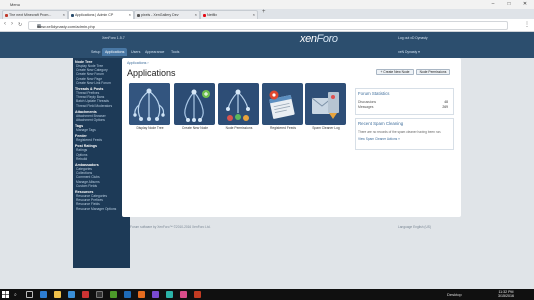 Image resolution: width=534 pixels, height=300 pixels. Describe the element at coordinates (527, 24) in the screenshot. I see `browser-menu-icon: ⋮` at that location.